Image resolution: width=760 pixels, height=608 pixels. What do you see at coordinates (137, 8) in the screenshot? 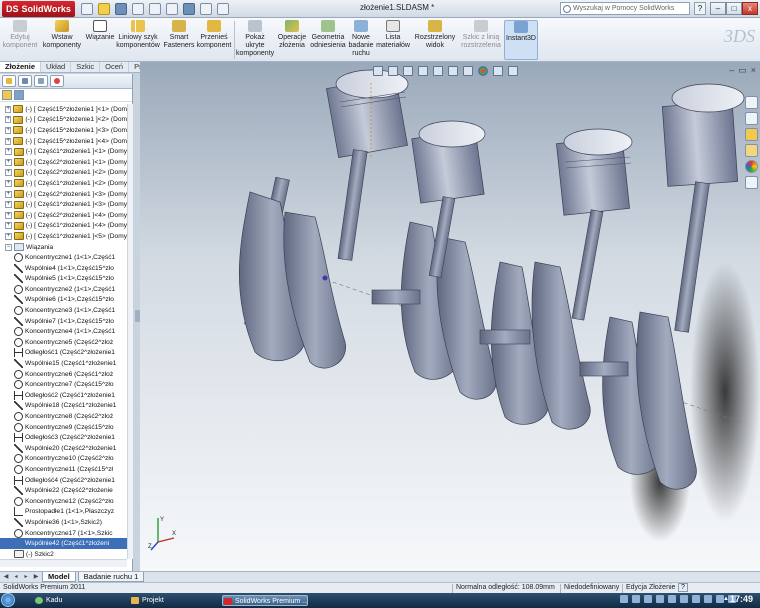
I see `print-icon` at bounding box center [137, 8].